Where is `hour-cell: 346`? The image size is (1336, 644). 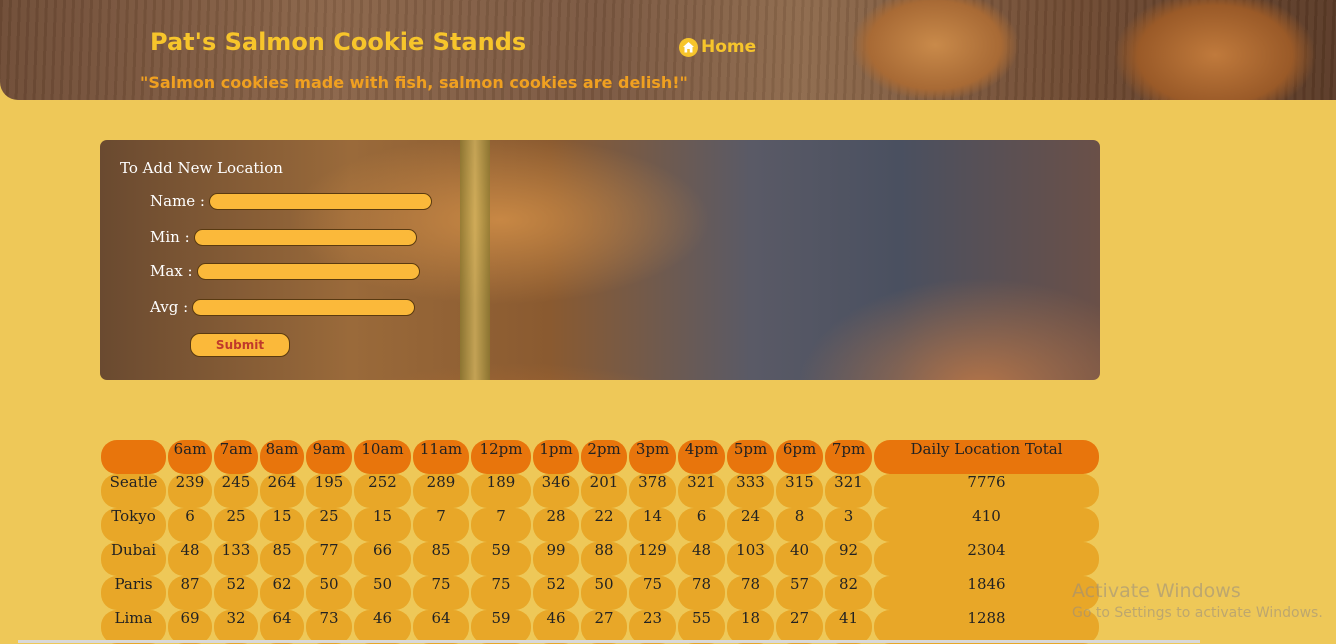
hour-cell: 346 is located at coordinates (556, 491).